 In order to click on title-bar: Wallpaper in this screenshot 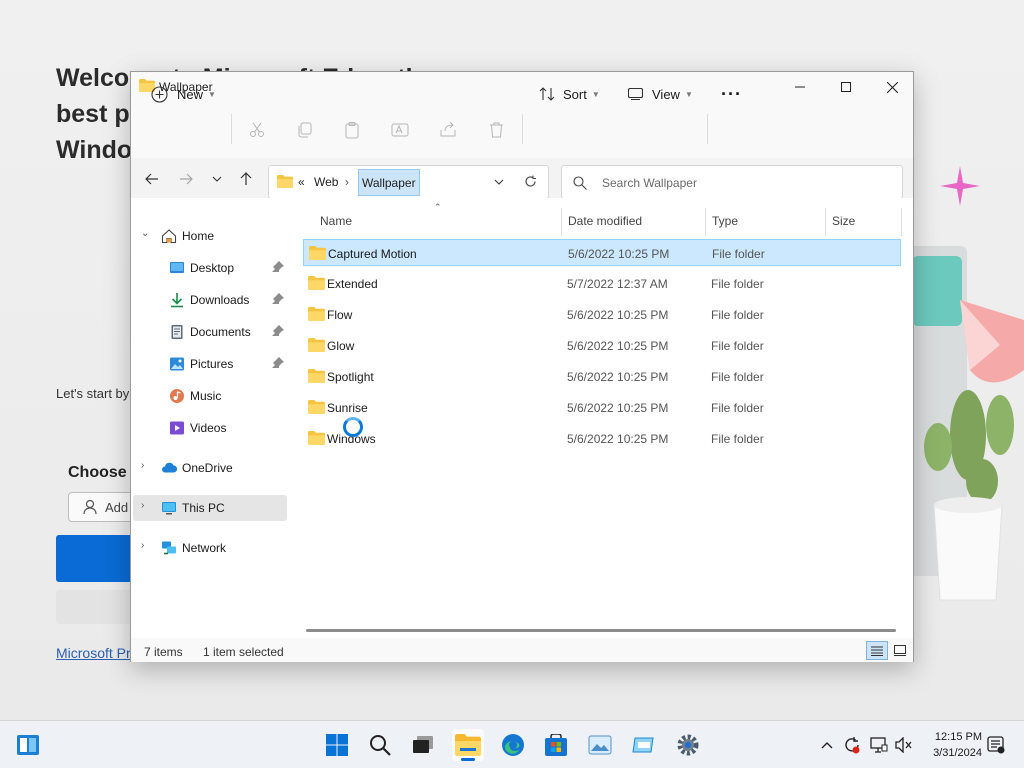, I will do `click(522, 88)`.